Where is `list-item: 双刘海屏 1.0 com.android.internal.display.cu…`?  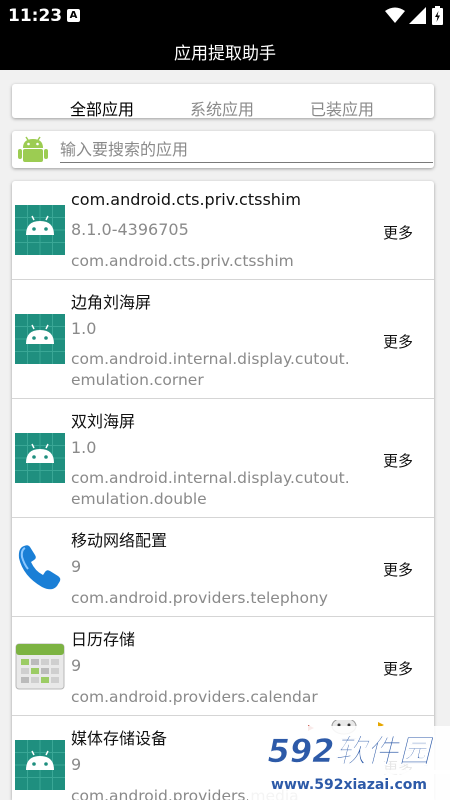 list-item: 双刘海屏 1.0 com.android.internal.display.cu… is located at coordinates (223, 458).